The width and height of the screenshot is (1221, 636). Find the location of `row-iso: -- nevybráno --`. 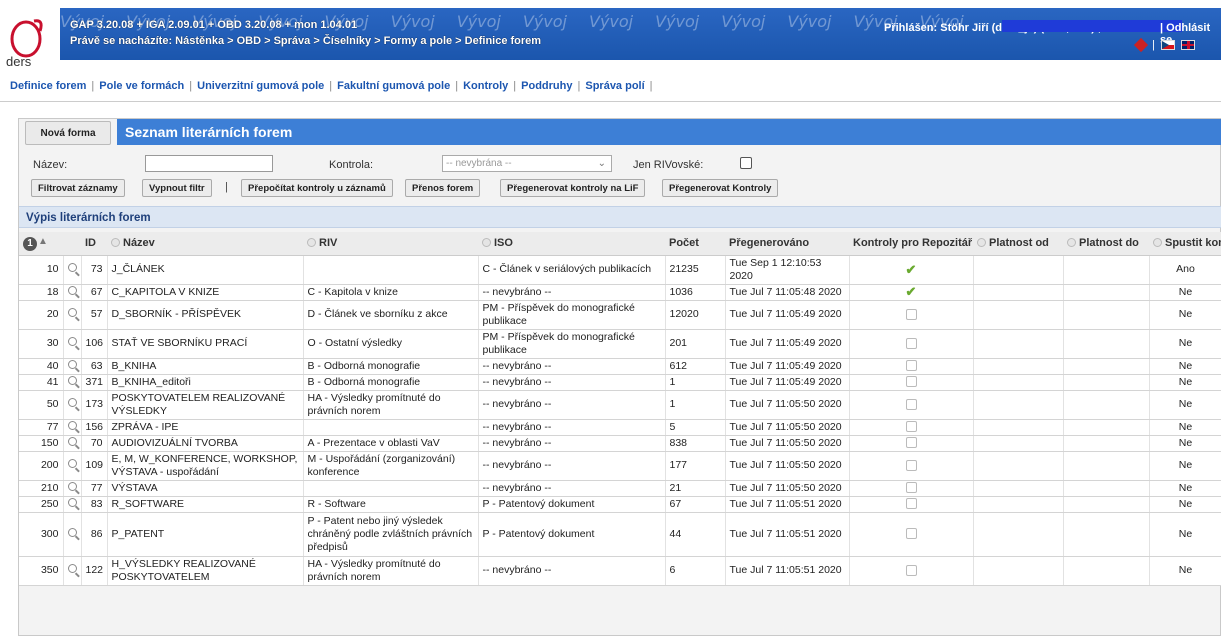

row-iso: -- nevybráno -- is located at coordinates (572, 366).